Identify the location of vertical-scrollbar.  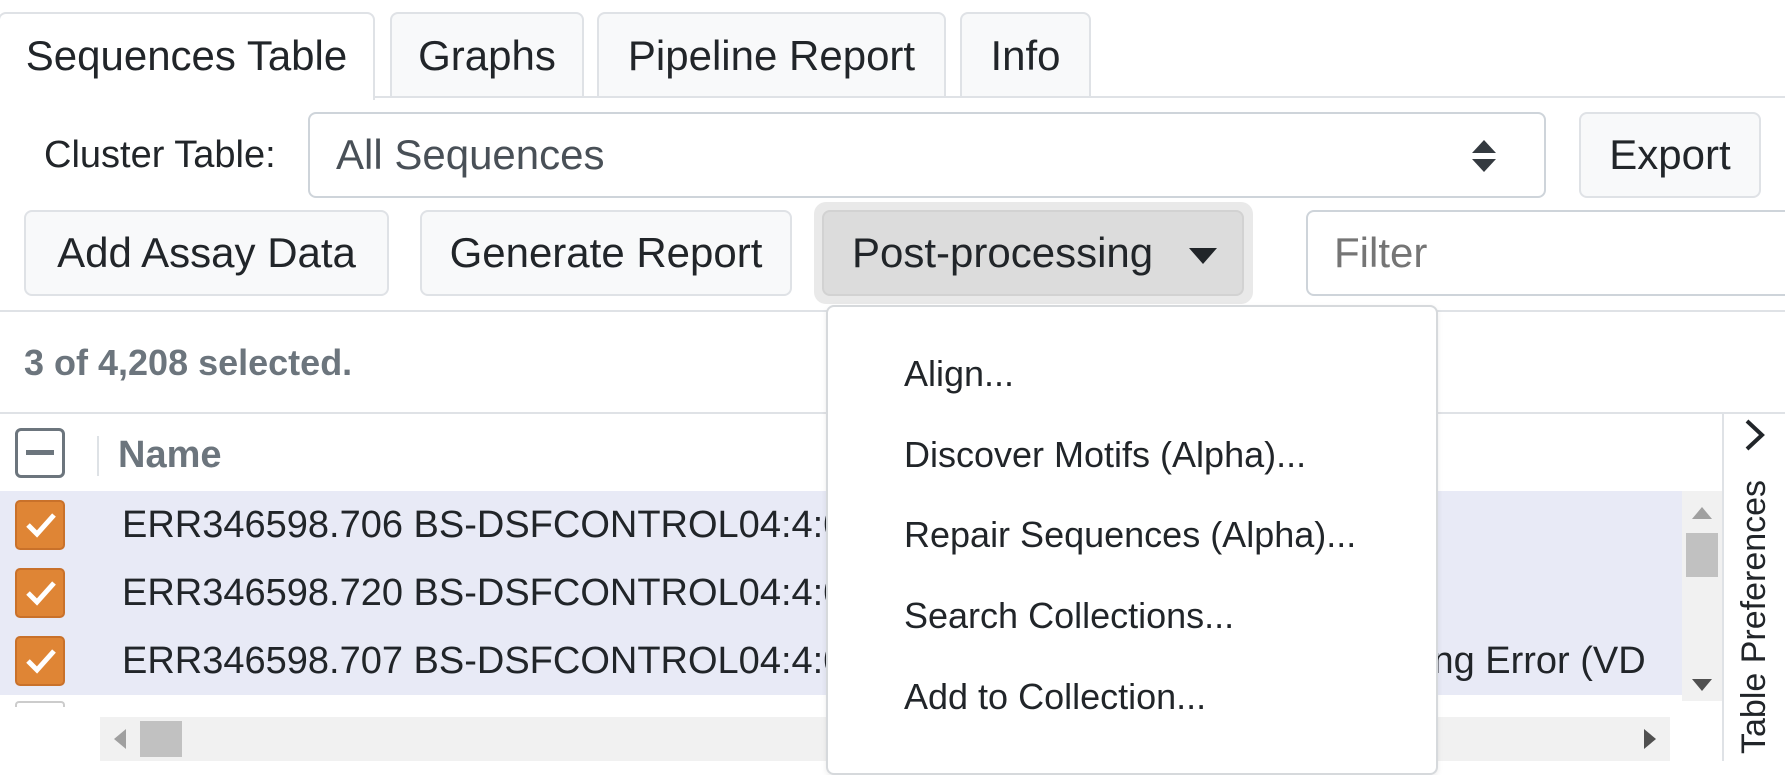
(1702, 596).